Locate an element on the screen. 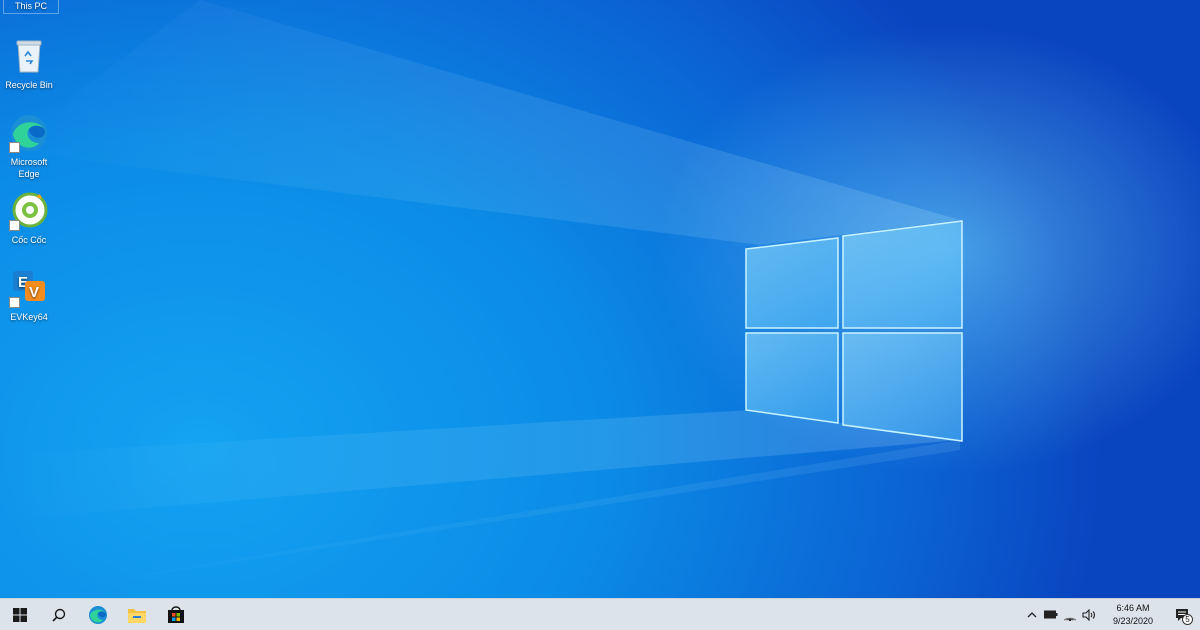 This screenshot has width=1200, height=630. taskbar-edge-button is located at coordinates (97, 614).